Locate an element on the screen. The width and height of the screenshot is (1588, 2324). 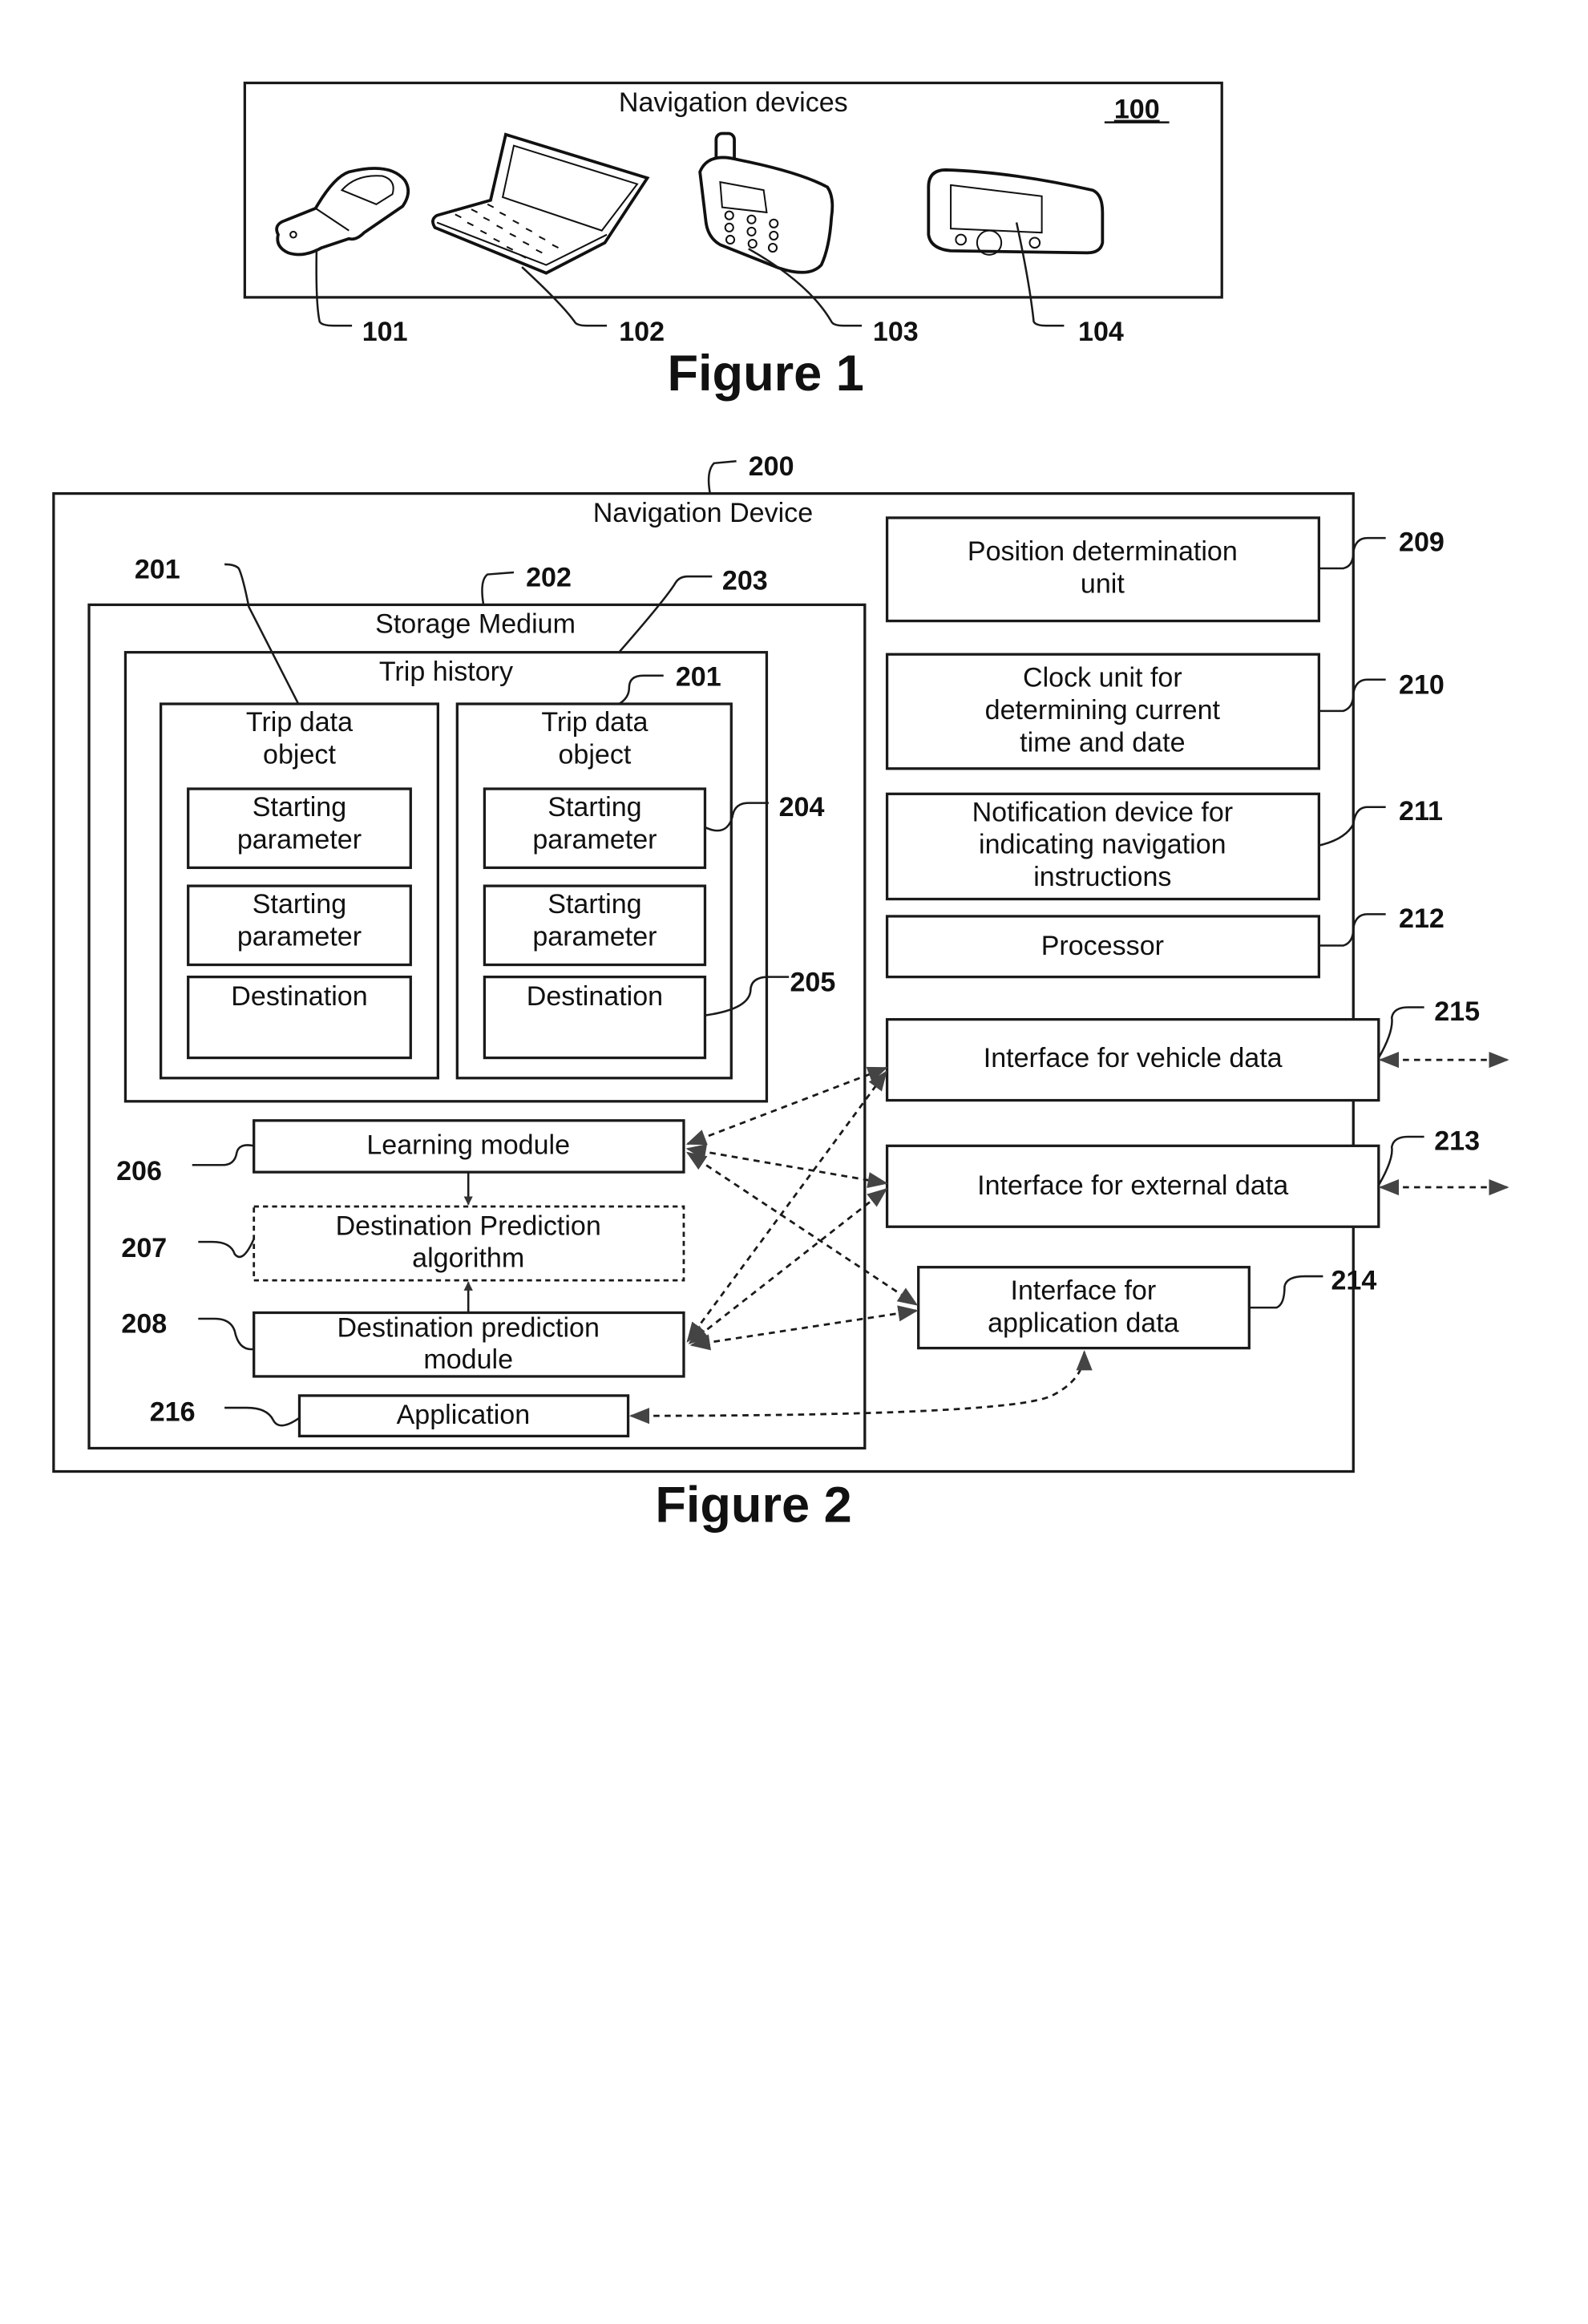
ref-208: 208 is located at coordinates (144, 1324).